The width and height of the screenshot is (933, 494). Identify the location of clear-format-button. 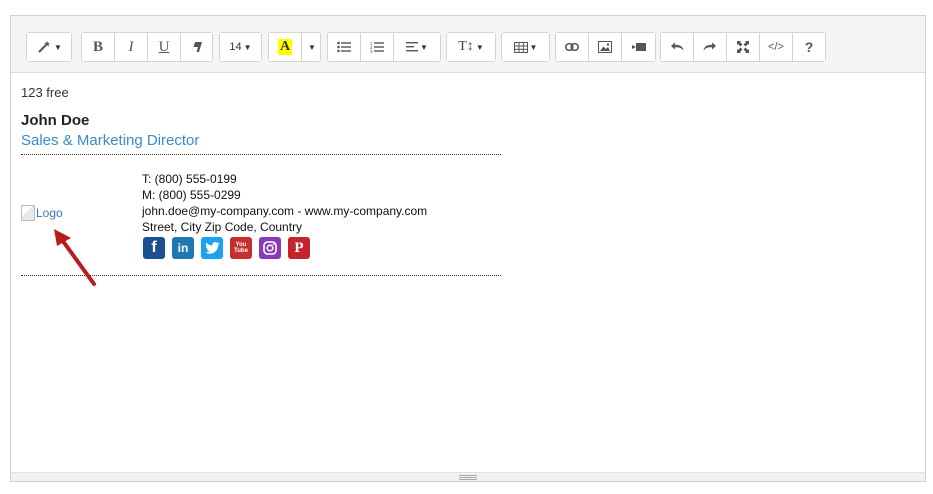
(196, 47).